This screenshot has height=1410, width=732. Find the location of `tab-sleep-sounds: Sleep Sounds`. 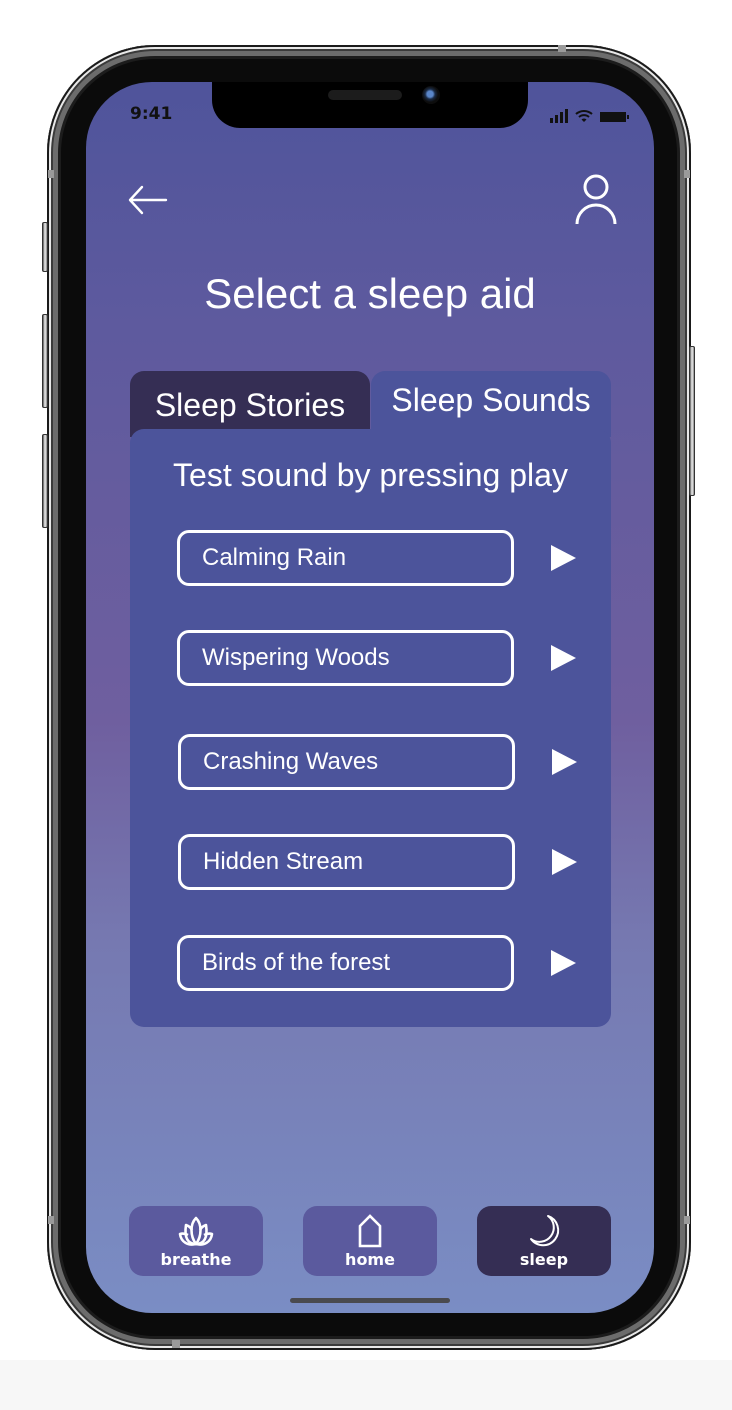

tab-sleep-sounds: Sleep Sounds is located at coordinates (491, 404).